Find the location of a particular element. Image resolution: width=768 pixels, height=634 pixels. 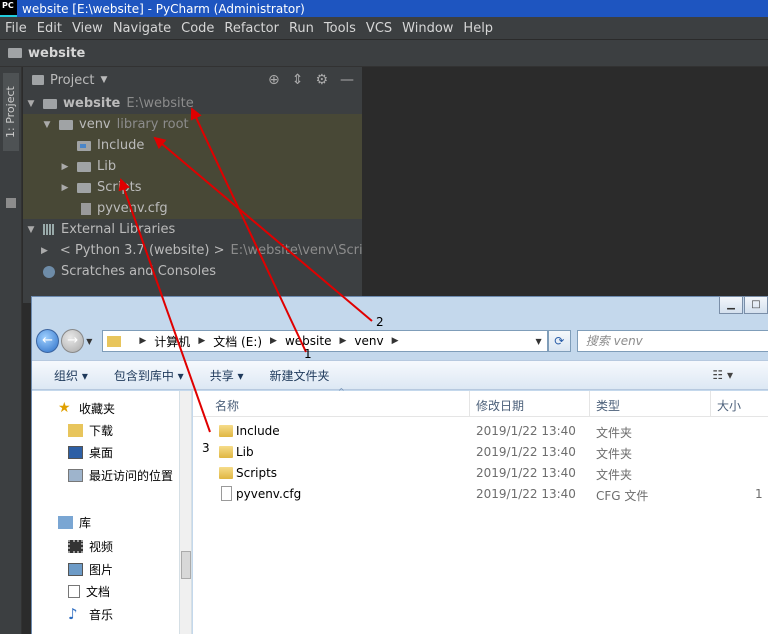

menu-edit: Edit is located at coordinates (49, 28).